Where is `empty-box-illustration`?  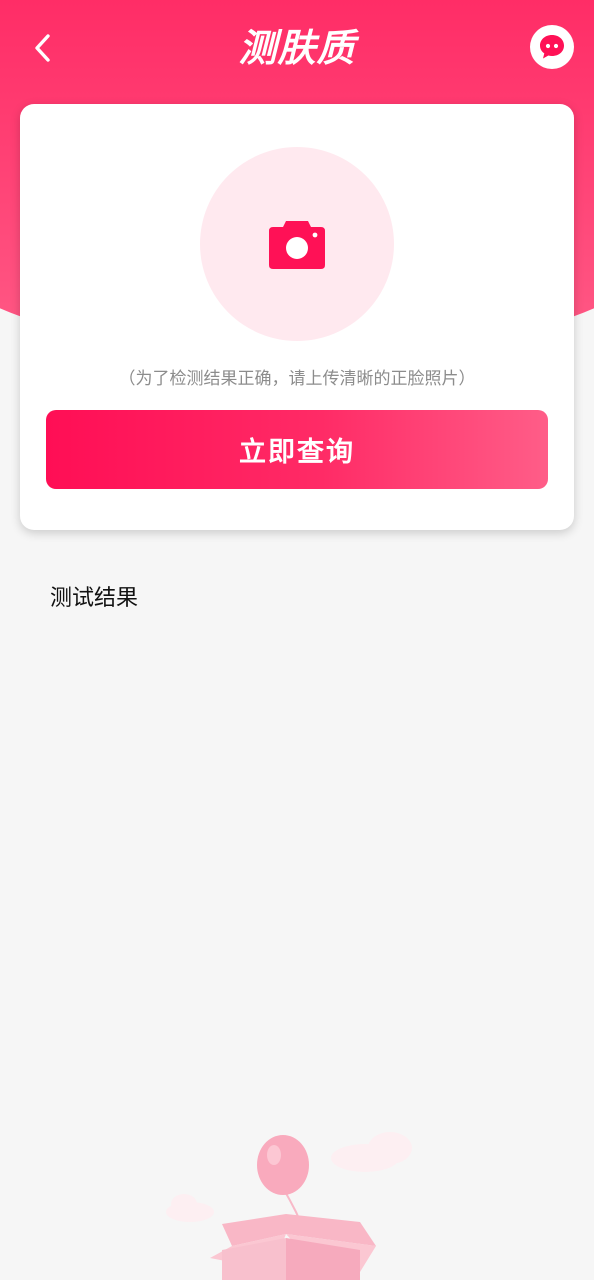 empty-box-illustration is located at coordinates (289, 1206).